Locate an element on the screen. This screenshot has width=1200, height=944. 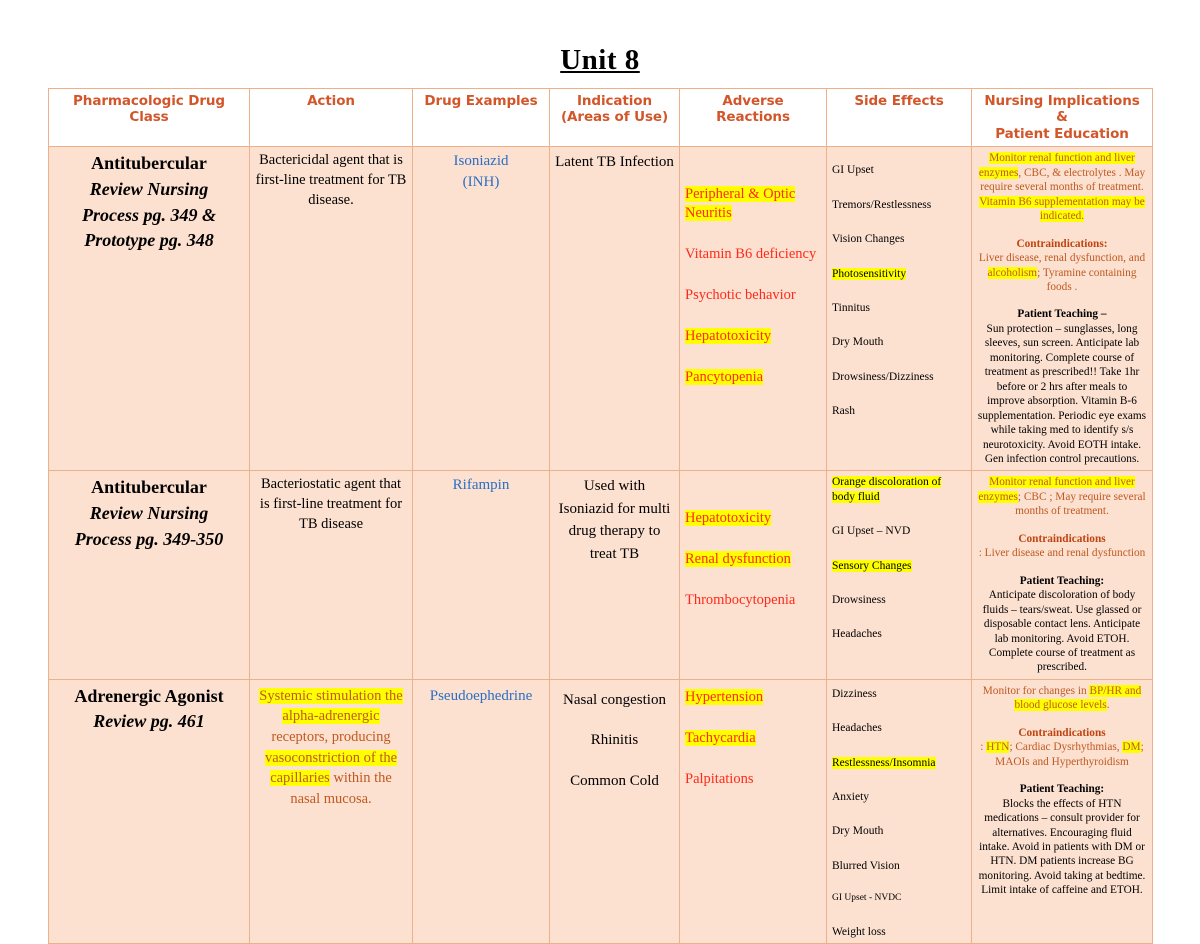
adverse-text: Hepatotoxicity is located at coordinates (728, 335).